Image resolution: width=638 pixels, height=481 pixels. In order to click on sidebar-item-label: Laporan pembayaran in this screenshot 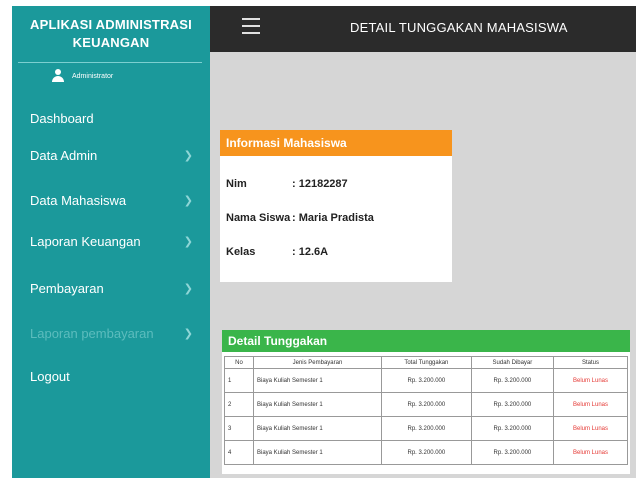, I will do `click(92, 333)`.